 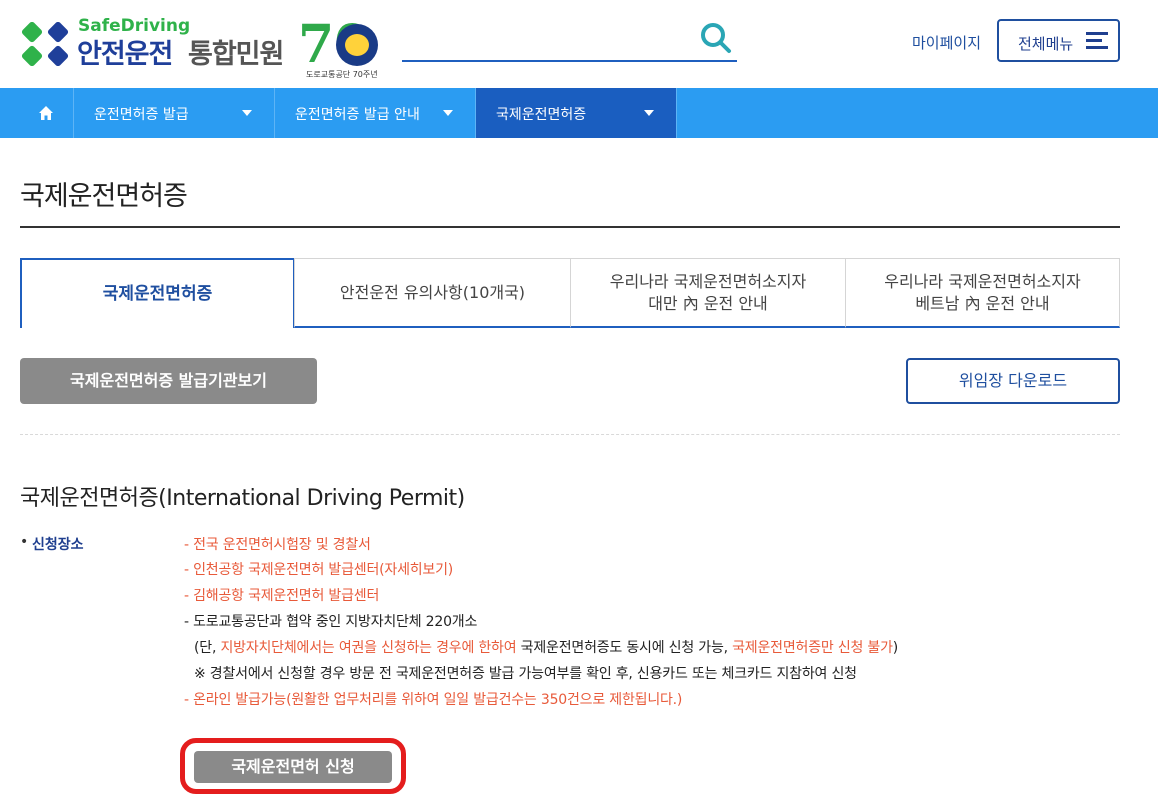 What do you see at coordinates (342, 74) in the screenshot?
I see `anniversary-caption: 도로교통공단 70주년` at bounding box center [342, 74].